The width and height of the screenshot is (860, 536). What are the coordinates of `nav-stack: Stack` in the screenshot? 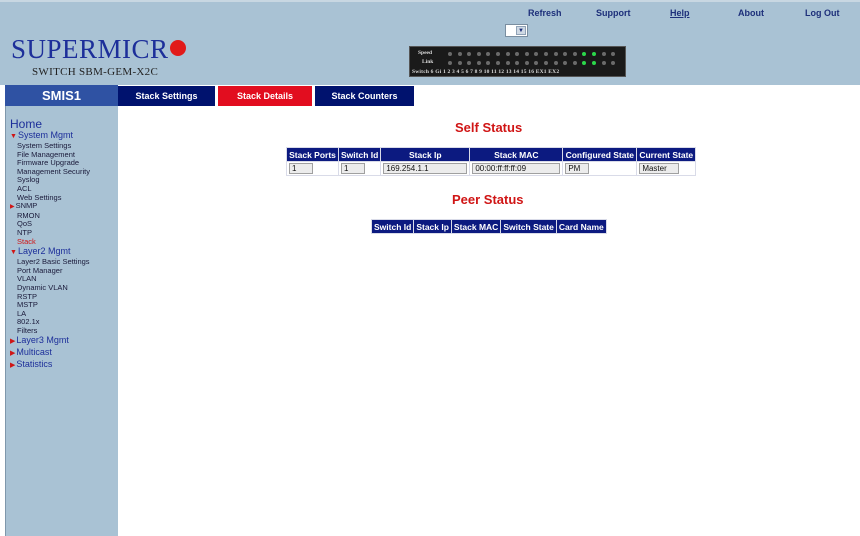 It's located at (64, 242).